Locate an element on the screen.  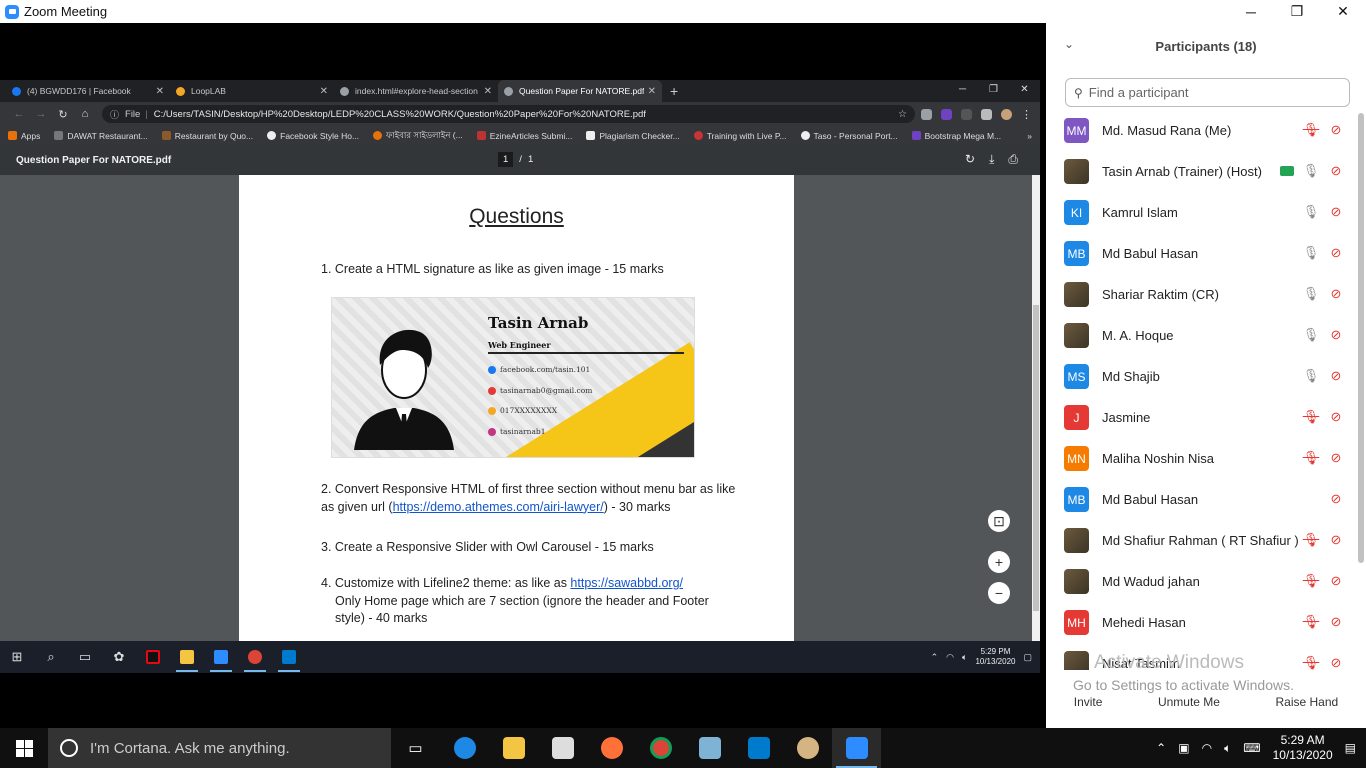
participant-row: MS Md Shajib 🎙︎ ⊘ is located at coordinates (1201, 376).